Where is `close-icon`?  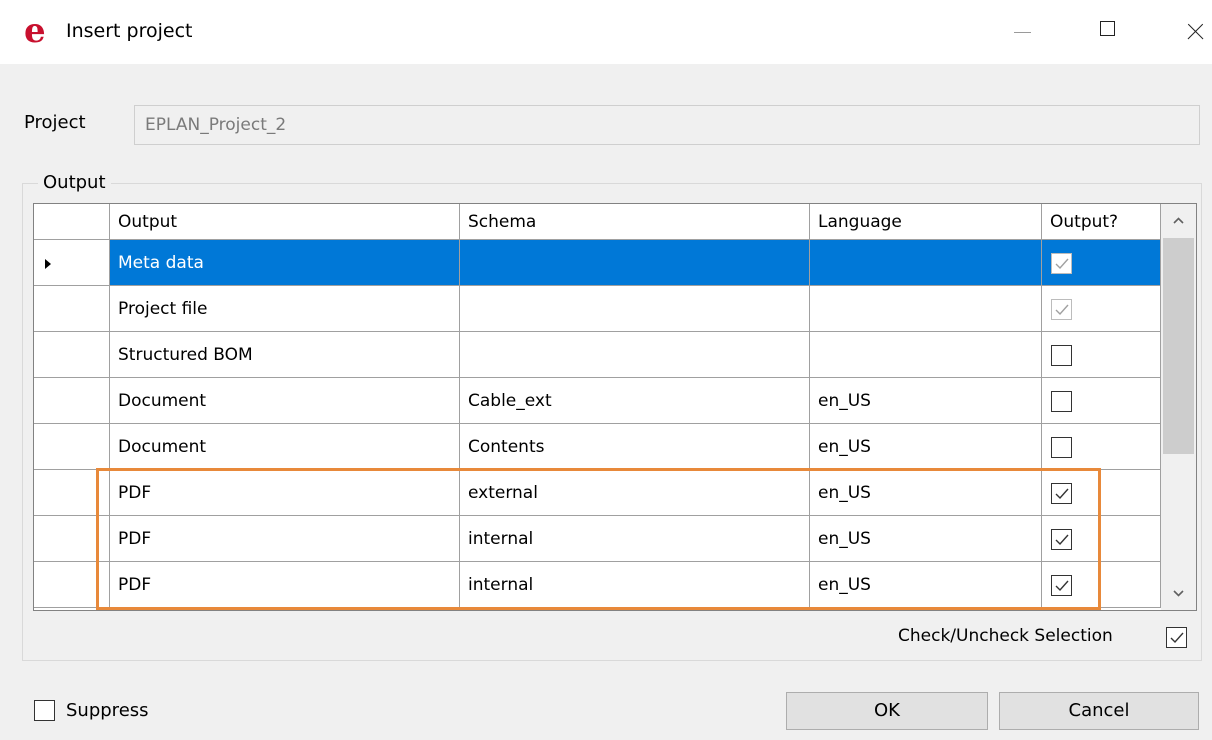
close-icon is located at coordinates (1188, 30).